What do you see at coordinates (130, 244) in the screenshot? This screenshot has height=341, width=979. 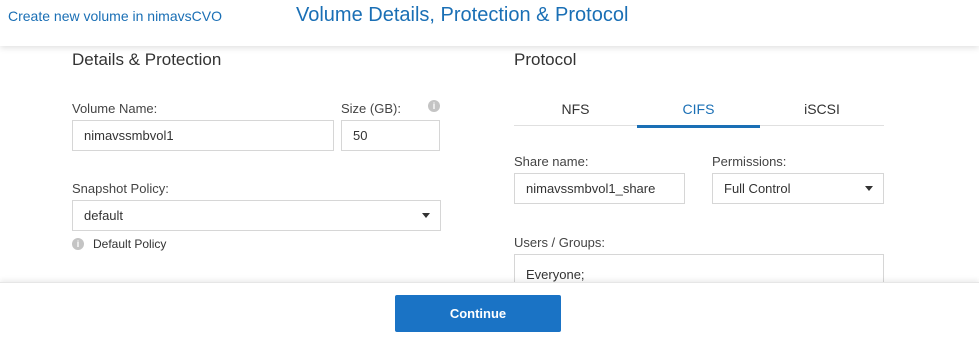 I see `snapshot-policy-note: Default Policy` at bounding box center [130, 244].